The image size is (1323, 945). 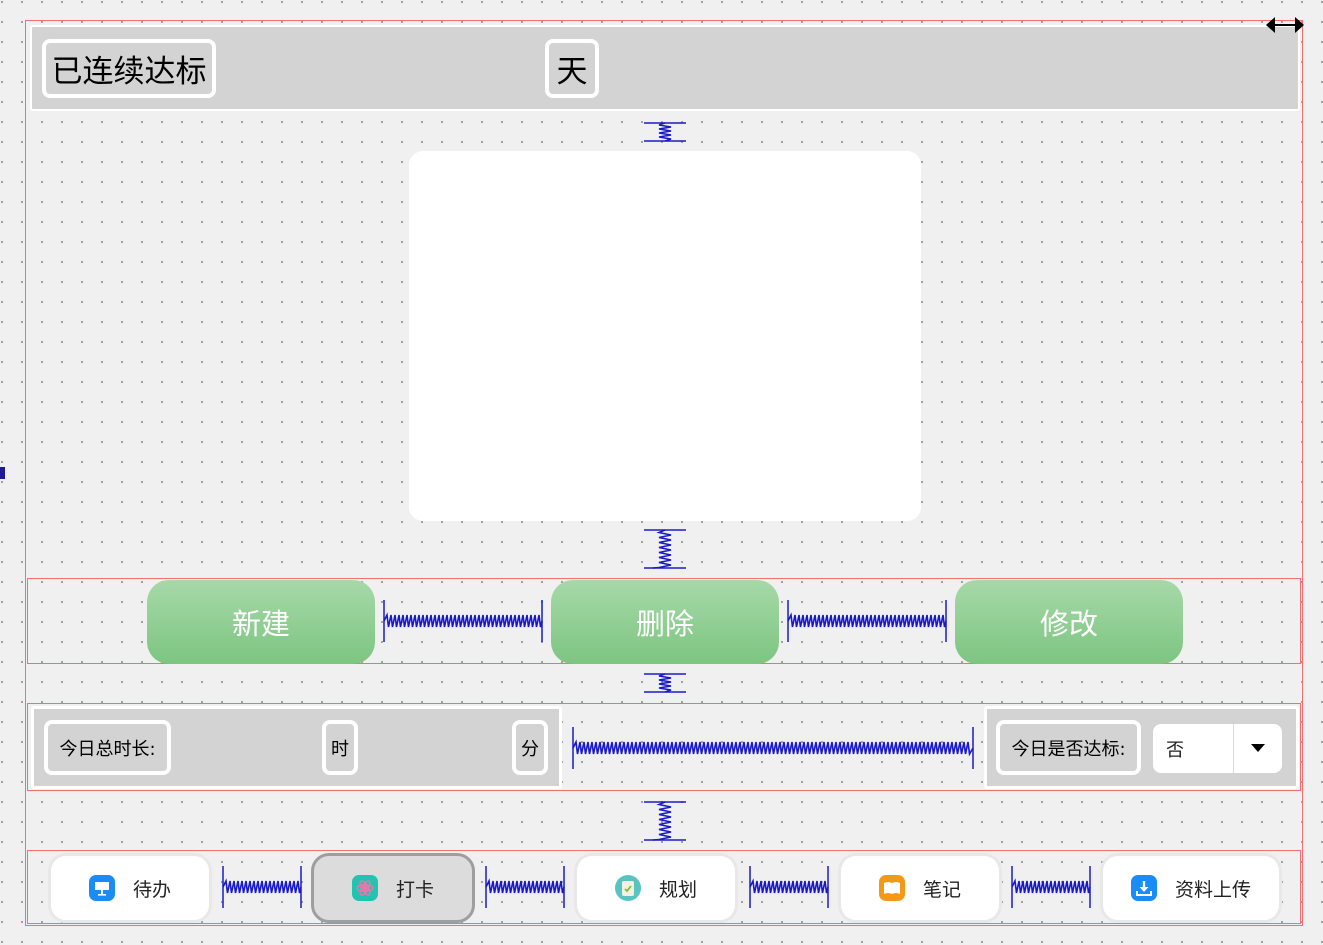 What do you see at coordinates (530, 747) in the screenshot?
I see `minutes-unit-label: 分` at bounding box center [530, 747].